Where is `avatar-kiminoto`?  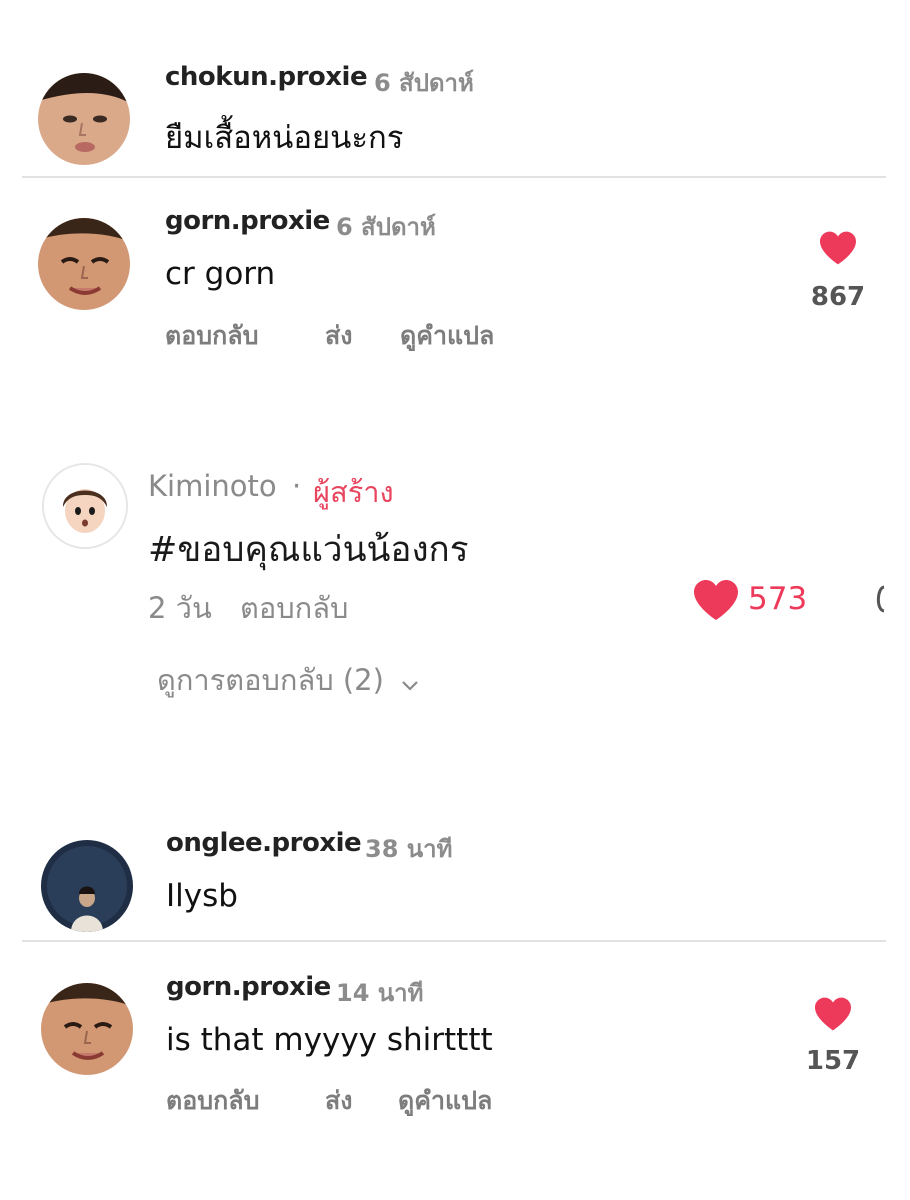
avatar-kiminoto is located at coordinates (85, 506).